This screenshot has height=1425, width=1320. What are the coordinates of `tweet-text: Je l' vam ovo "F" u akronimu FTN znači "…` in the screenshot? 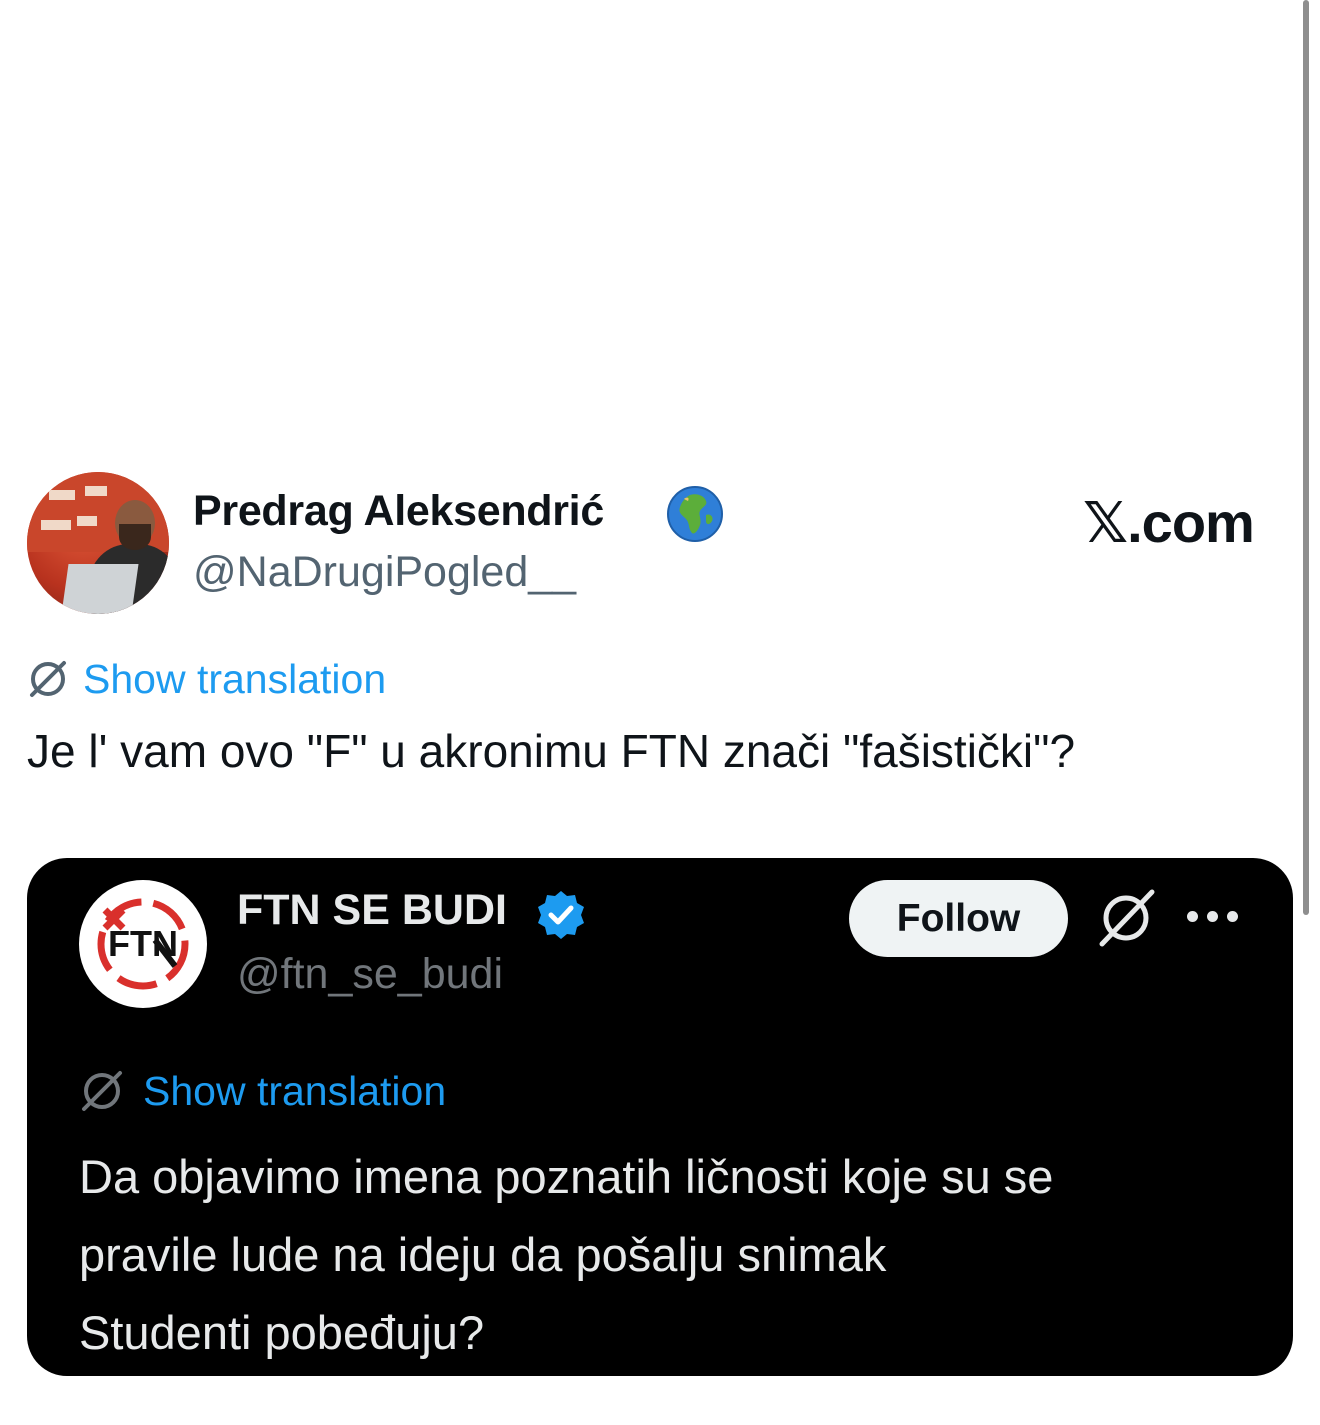 It's located at (551, 751).